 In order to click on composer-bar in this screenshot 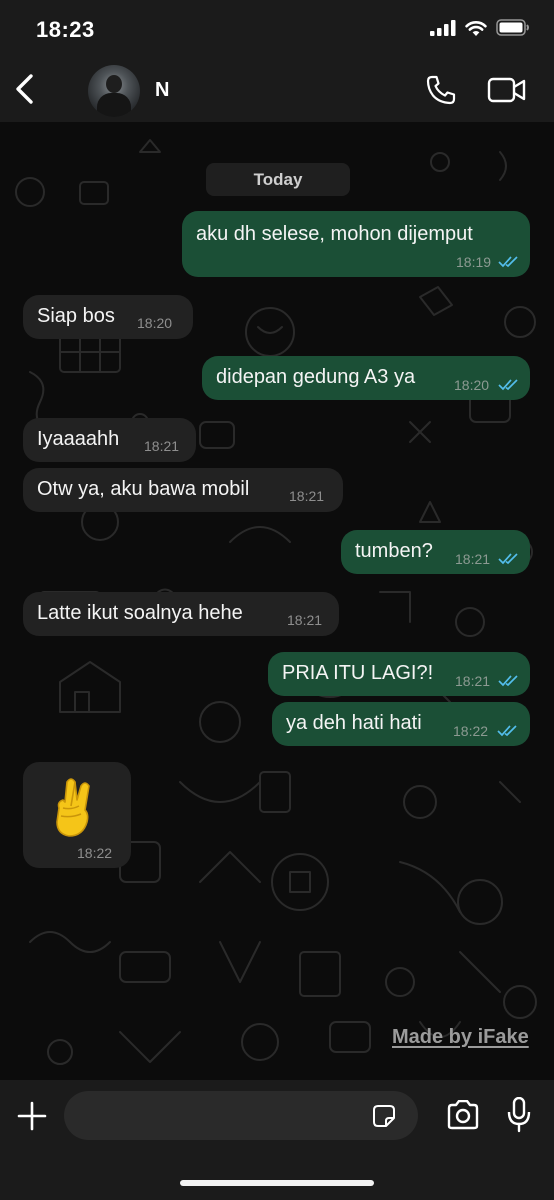, I will do `click(277, 1140)`.